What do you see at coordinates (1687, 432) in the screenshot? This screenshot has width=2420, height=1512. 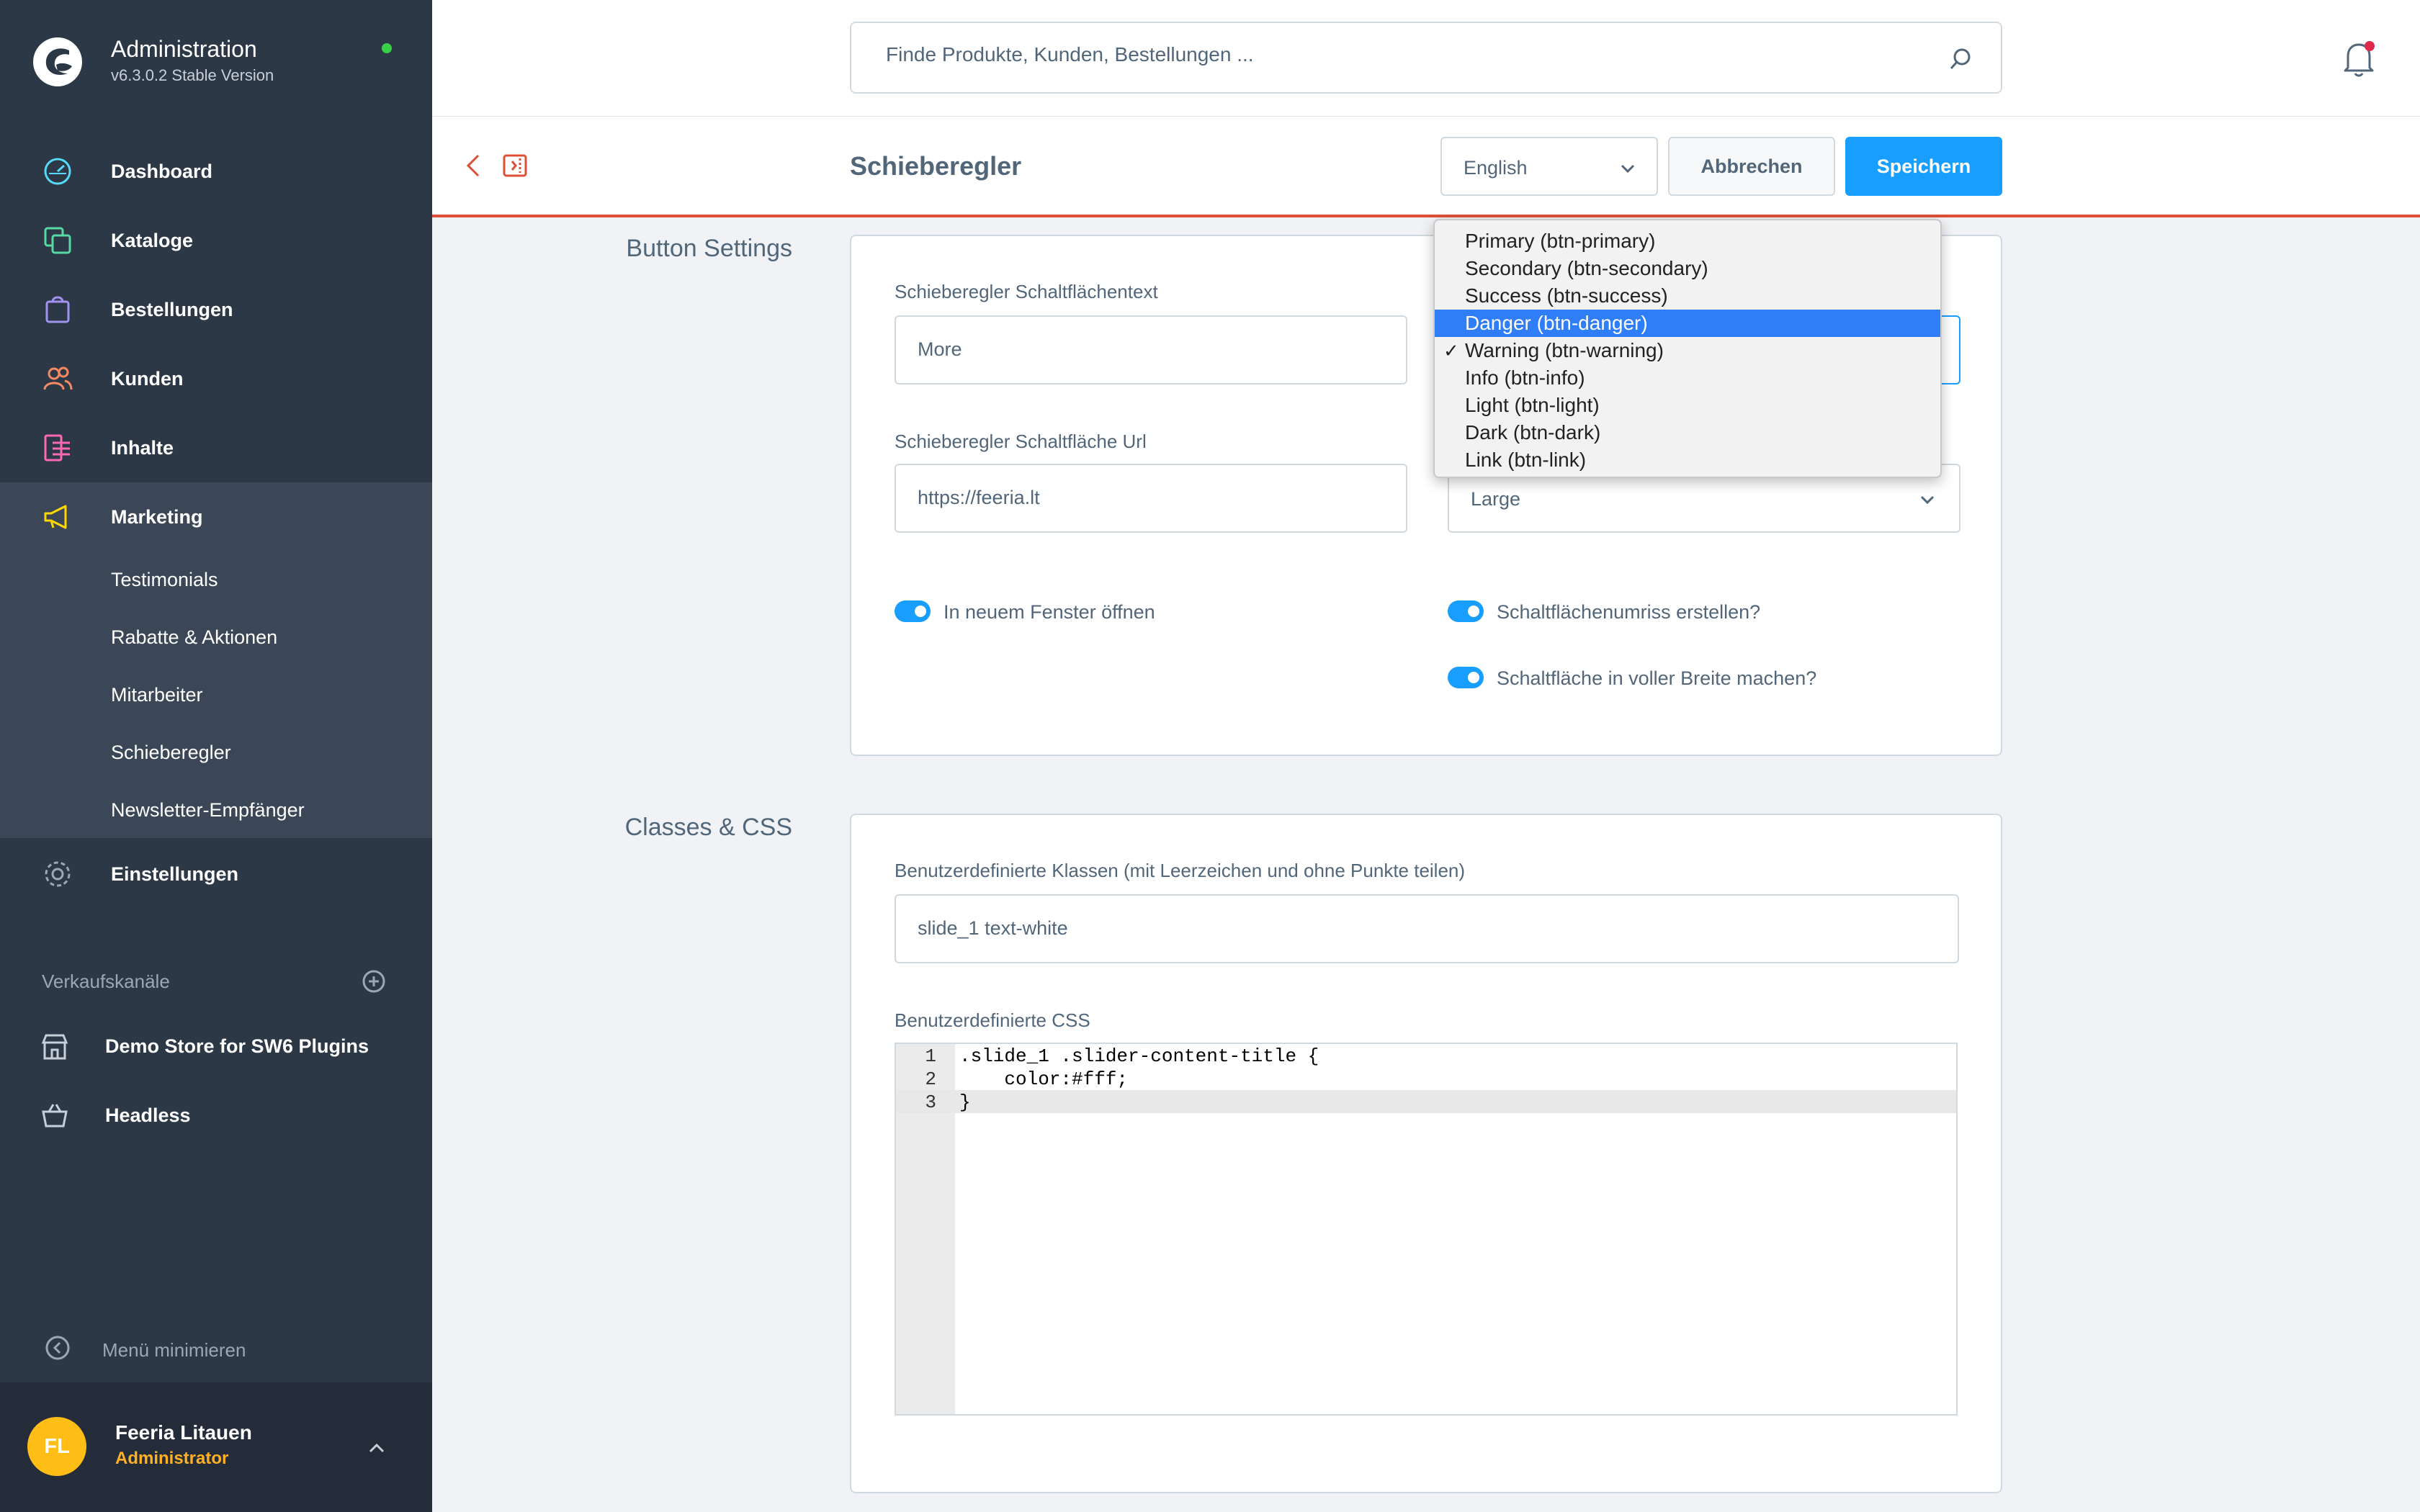 I see `dropdown-option: Dark (btn-dark)` at bounding box center [1687, 432].